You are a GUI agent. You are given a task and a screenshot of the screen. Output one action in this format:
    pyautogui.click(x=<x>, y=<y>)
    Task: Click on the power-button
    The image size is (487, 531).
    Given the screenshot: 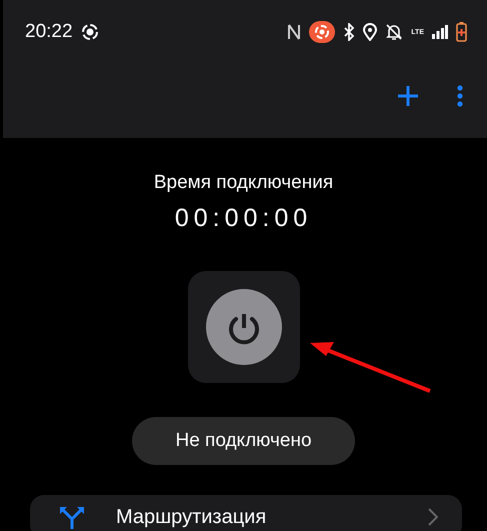 What is the action you would take?
    pyautogui.click(x=244, y=327)
    